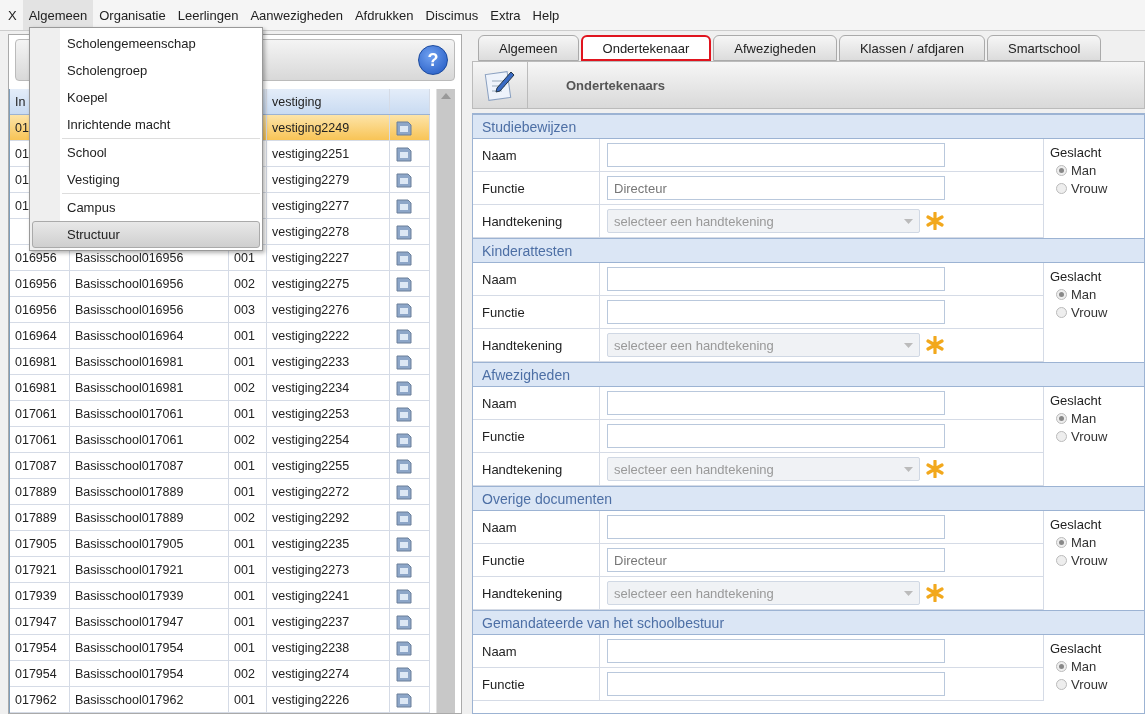 This screenshot has height=714, width=1145. I want to click on section-header: Overige documenten, so click(808, 498).